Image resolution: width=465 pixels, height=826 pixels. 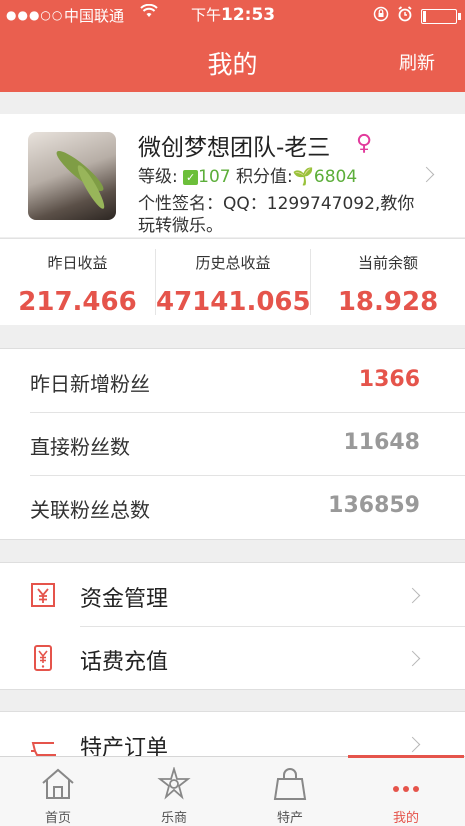 I want to click on profile-name: 微创梦想团队-老三, so click(x=234, y=148).